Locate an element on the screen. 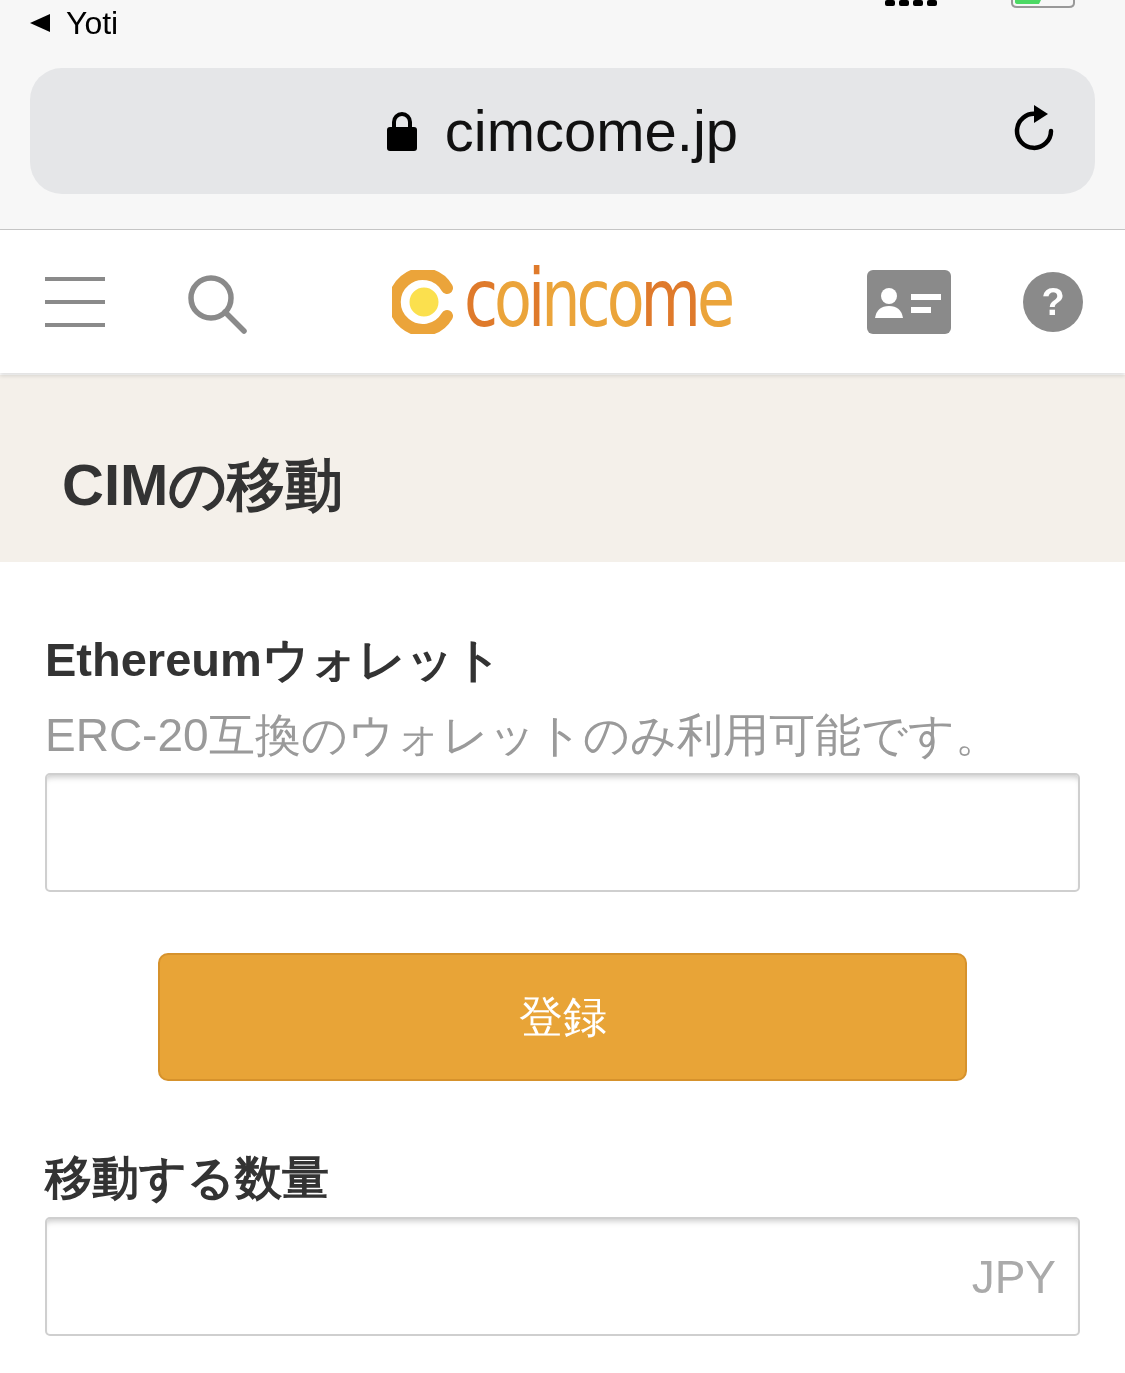 This screenshot has height=1373, width=1125. back-triangle-icon is located at coordinates (40, 23).